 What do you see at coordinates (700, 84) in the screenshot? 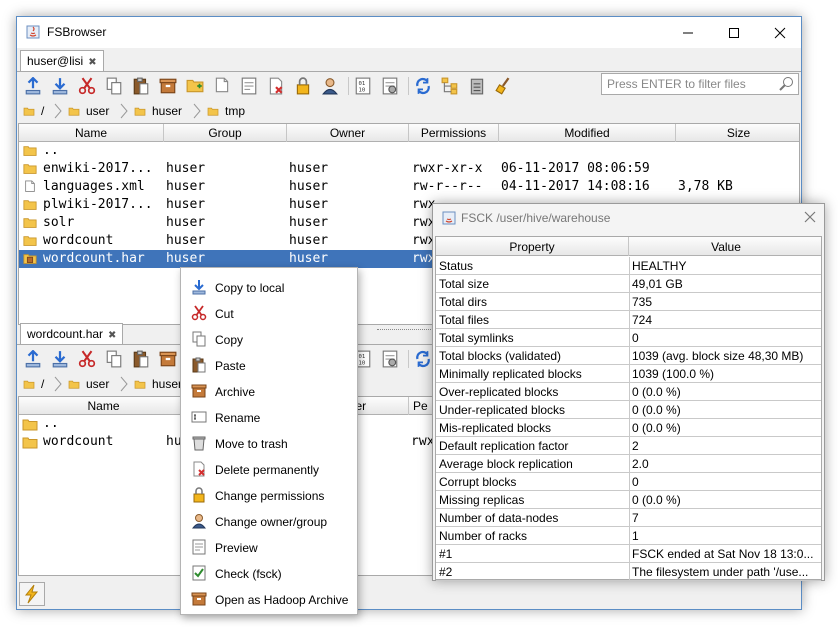
I see `filter-input: Press ENTER to filter files` at bounding box center [700, 84].